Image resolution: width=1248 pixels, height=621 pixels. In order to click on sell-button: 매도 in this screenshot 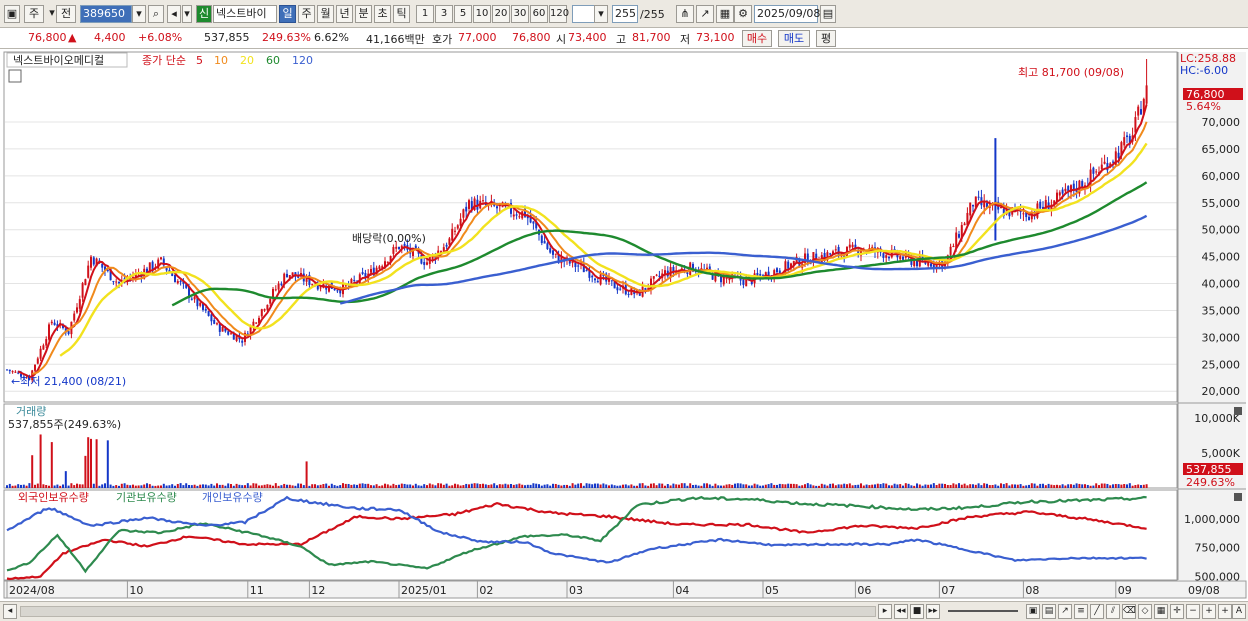, I will do `click(794, 38)`.